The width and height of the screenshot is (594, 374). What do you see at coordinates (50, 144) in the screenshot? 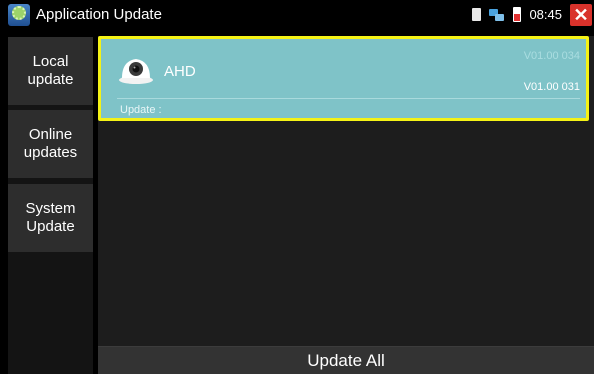
I see `sidebar-item-online-updates: Online updates` at bounding box center [50, 144].